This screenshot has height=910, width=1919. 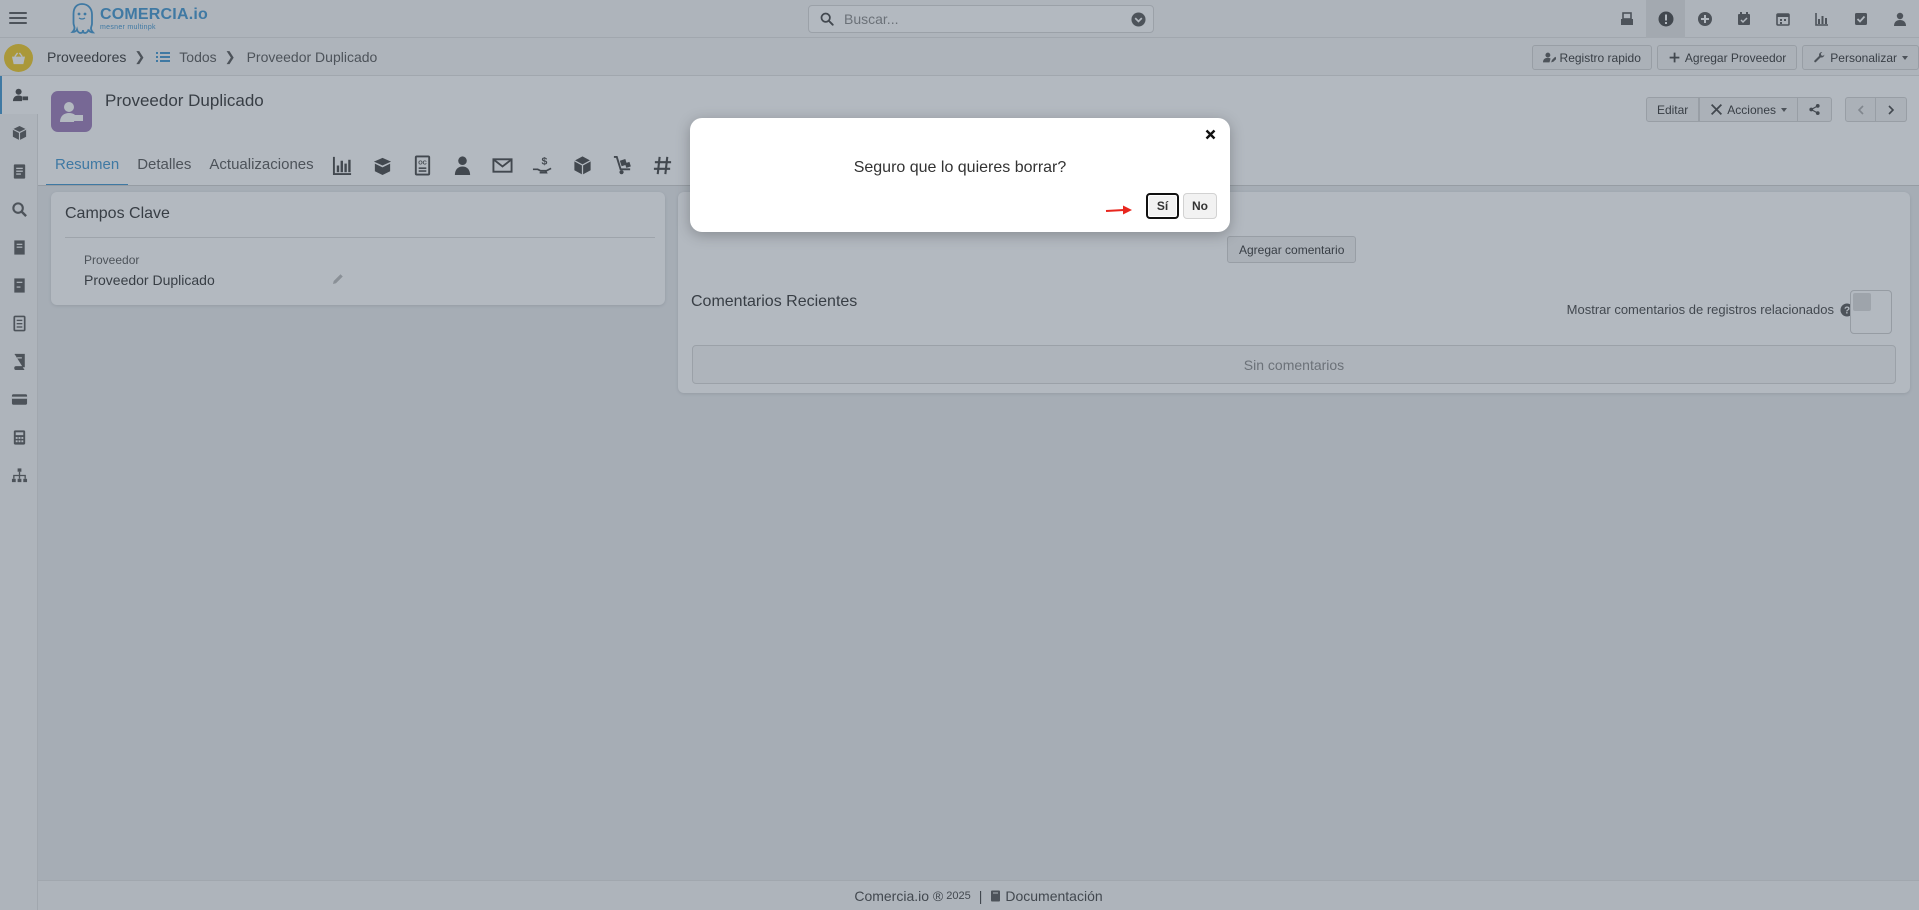 I want to click on confirm-delete-dialog: Seguro que lo quieres borrar? Sí No, so click(x=960, y=175).